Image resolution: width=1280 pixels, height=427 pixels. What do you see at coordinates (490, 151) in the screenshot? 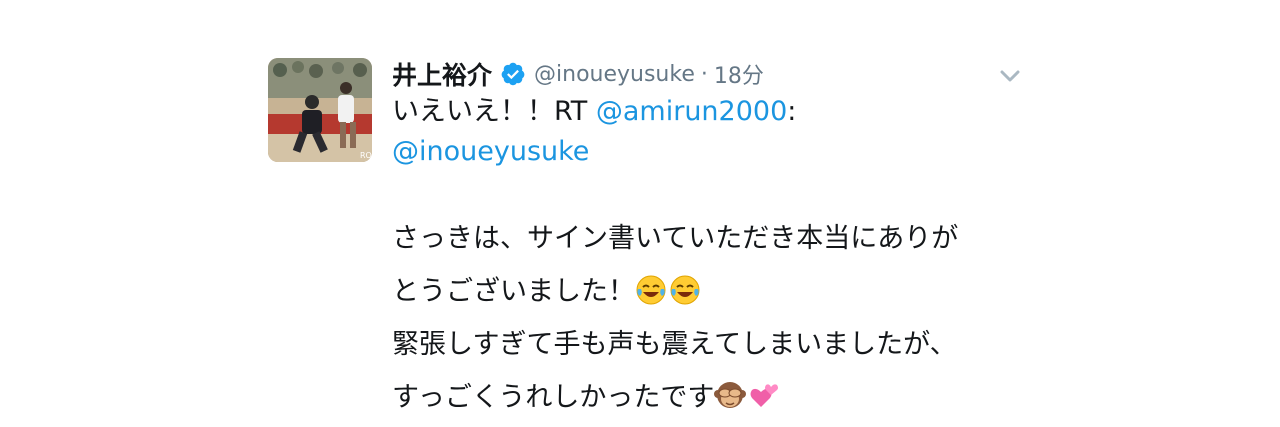
I see `mention-link: @inoueyusuke` at bounding box center [490, 151].